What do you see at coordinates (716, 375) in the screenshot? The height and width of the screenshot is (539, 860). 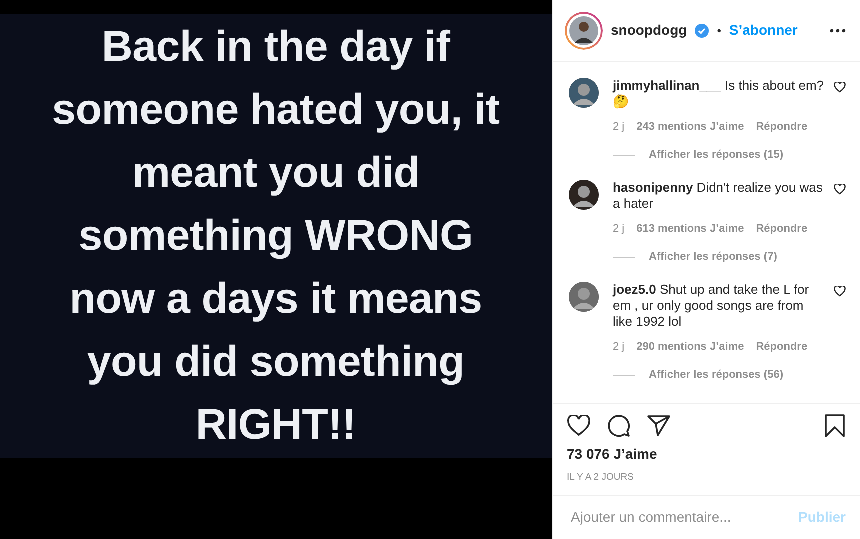 I see `view-replies-button: Afficher les réponses (56)` at bounding box center [716, 375].